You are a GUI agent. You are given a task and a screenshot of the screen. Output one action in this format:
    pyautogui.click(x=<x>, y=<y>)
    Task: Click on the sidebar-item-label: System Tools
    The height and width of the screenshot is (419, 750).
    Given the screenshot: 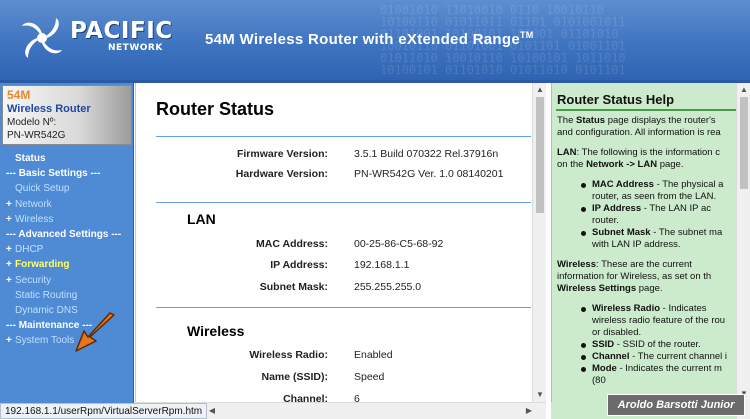 What is the action you would take?
    pyautogui.click(x=45, y=341)
    